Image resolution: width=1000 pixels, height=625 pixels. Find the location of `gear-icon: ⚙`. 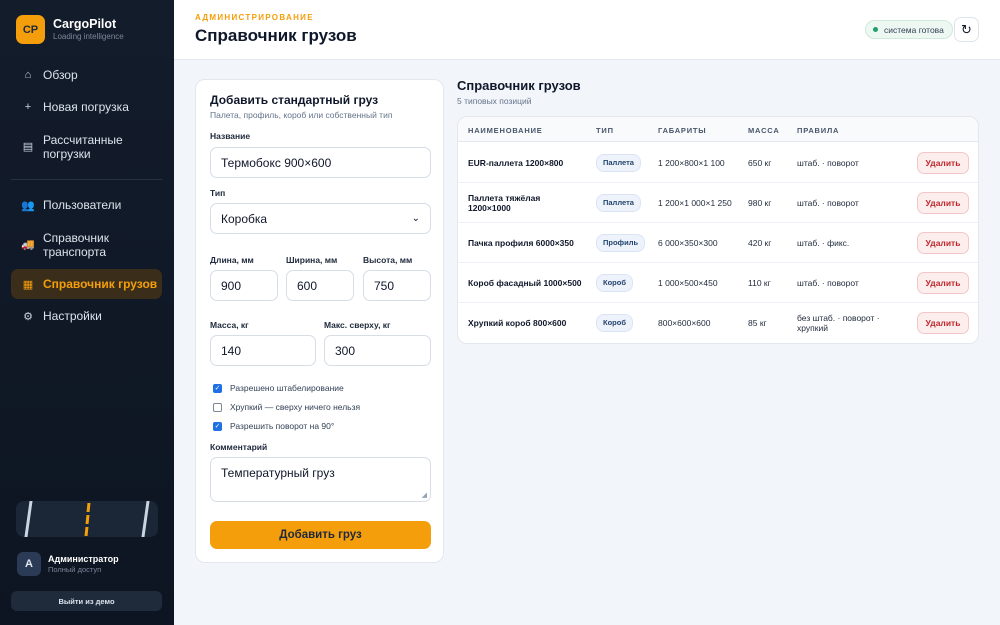

gear-icon: ⚙ is located at coordinates (28, 316).